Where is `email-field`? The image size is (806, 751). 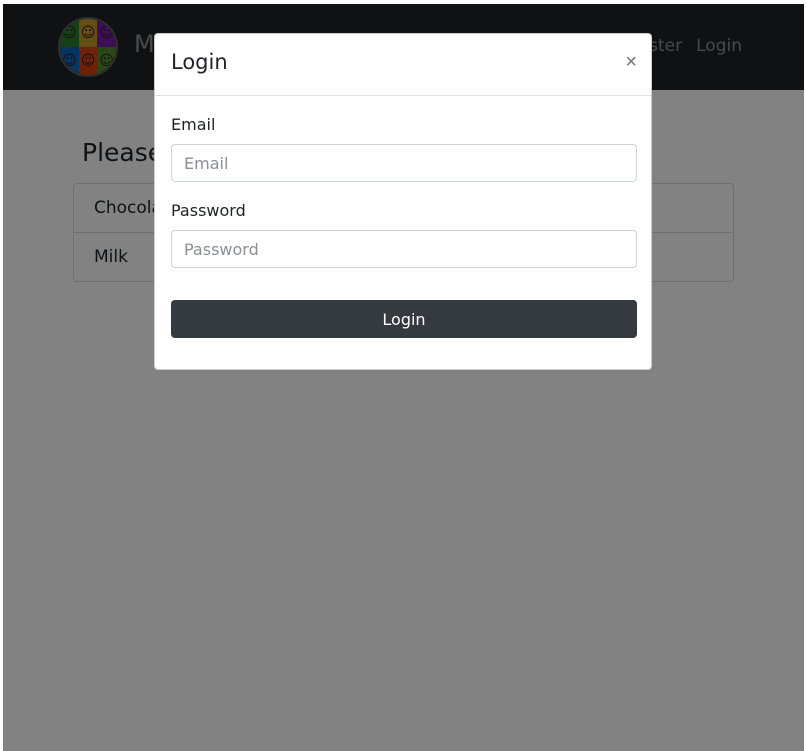
email-field is located at coordinates (404, 163).